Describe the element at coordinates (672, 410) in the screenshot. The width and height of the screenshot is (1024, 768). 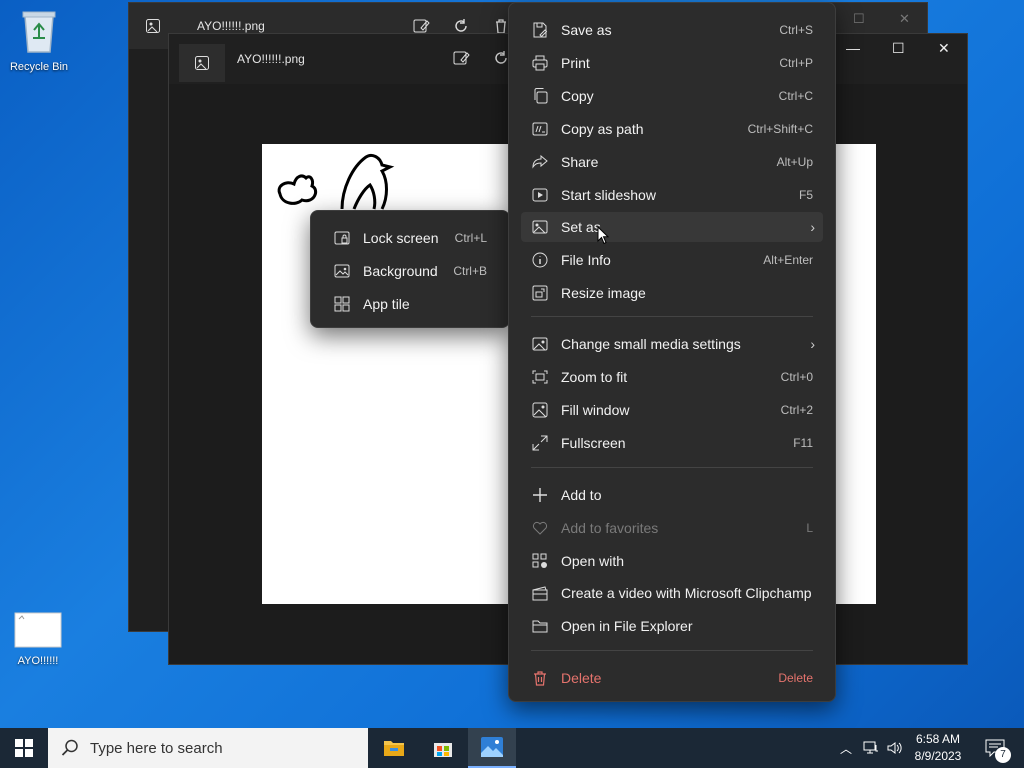
I see `menu-item-fill-window: Fill window Ctrl+2` at that location.